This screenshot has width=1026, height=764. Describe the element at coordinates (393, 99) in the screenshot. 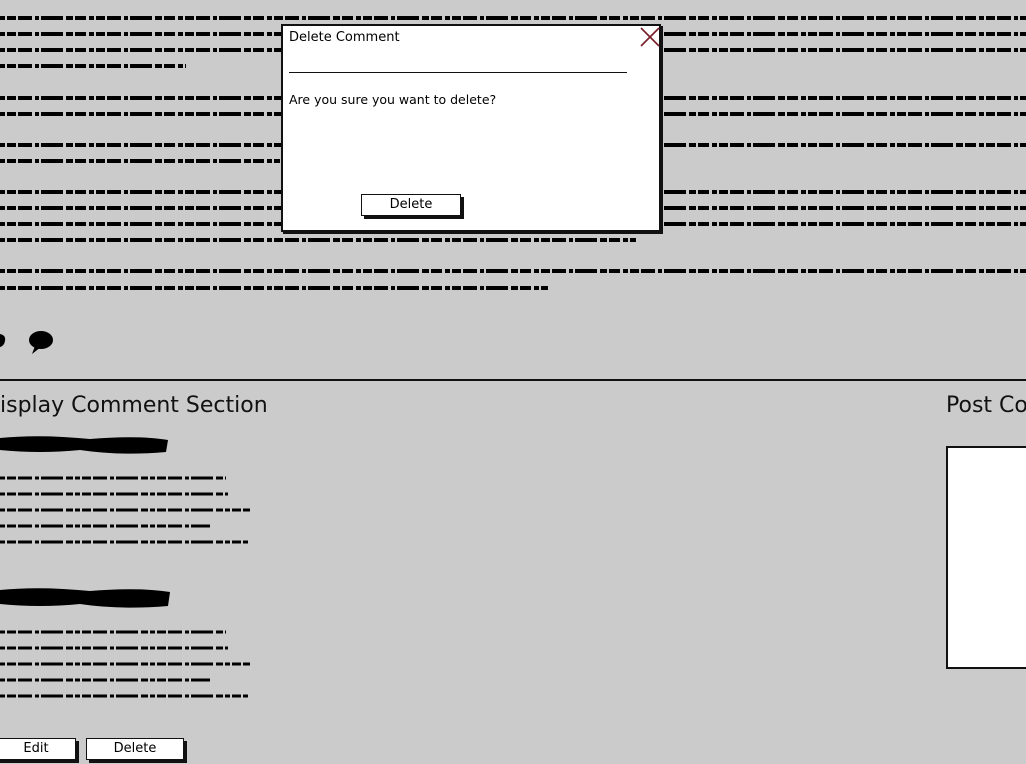

I see `dialog-message: Are you sure you want to delete?` at that location.